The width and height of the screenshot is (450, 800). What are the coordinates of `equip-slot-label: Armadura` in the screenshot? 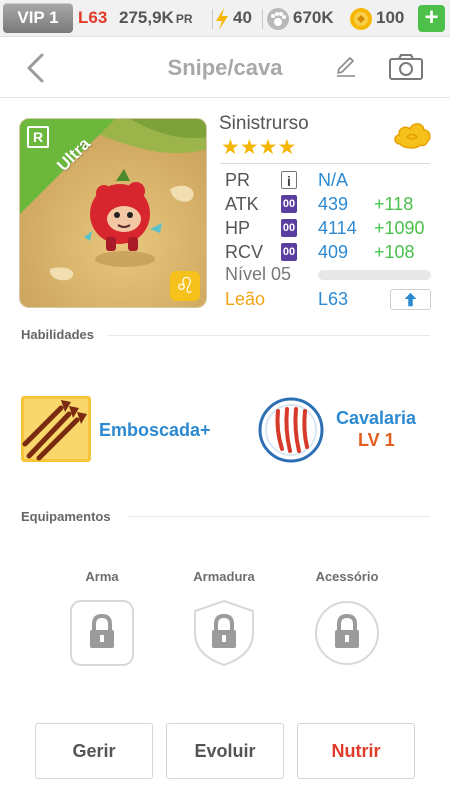 It's located at (224, 576).